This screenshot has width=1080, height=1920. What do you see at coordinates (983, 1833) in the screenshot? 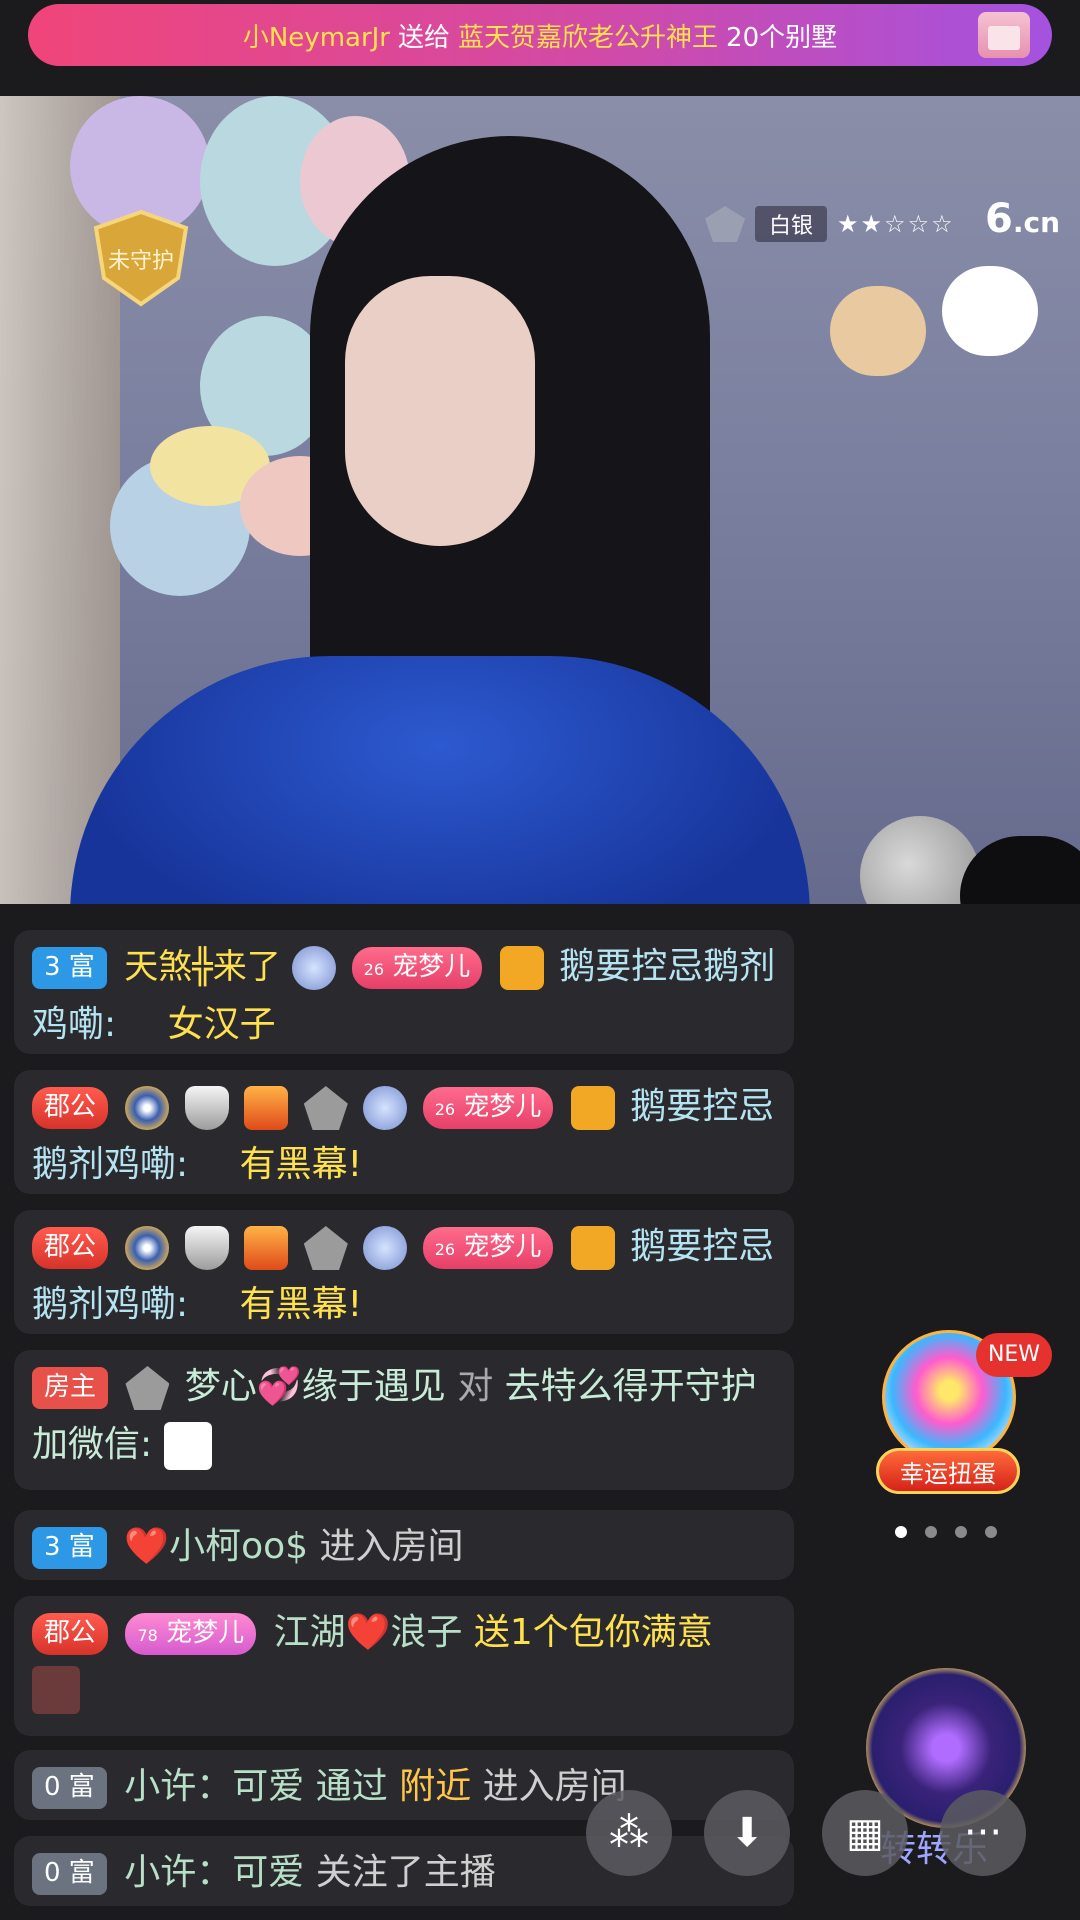
I see `more-button: ···` at bounding box center [983, 1833].